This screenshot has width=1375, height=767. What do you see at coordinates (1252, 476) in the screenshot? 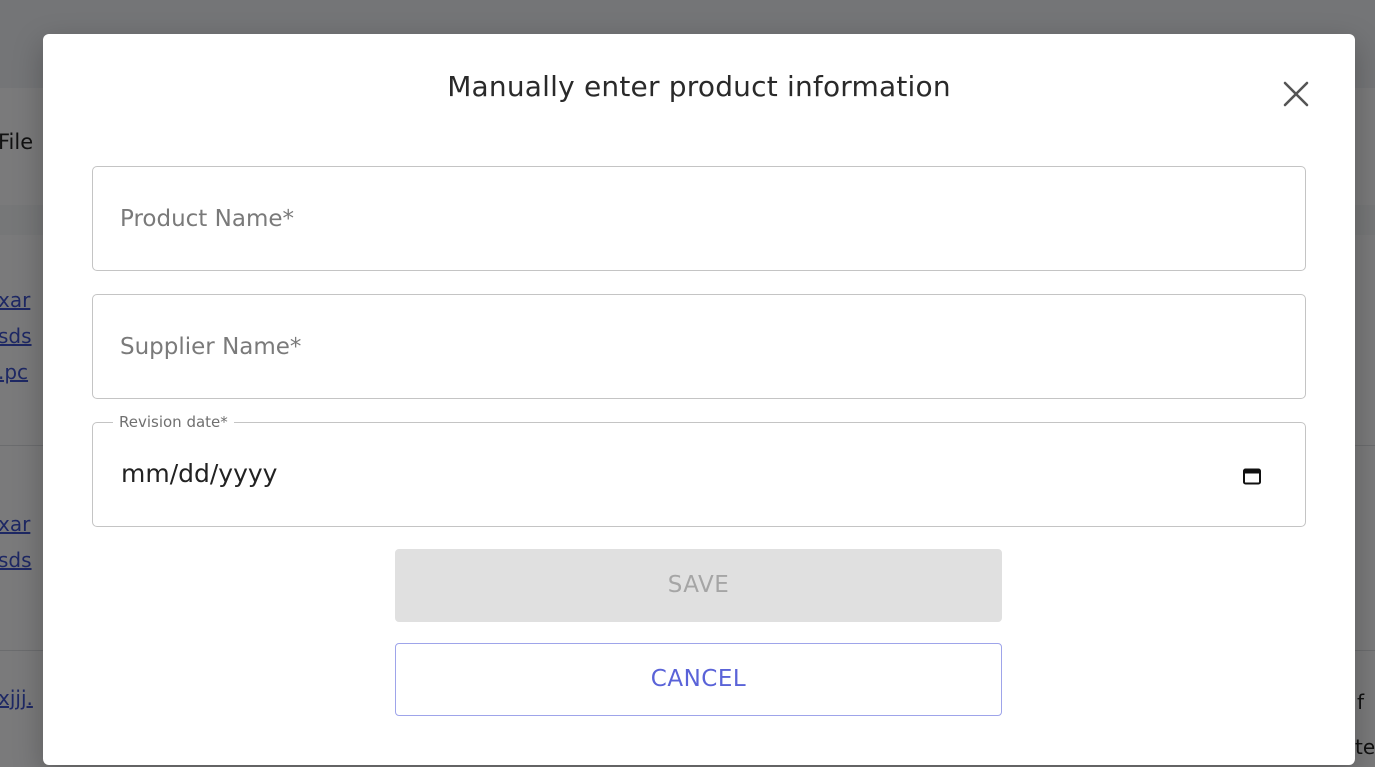
I see `calendar-icon` at bounding box center [1252, 476].